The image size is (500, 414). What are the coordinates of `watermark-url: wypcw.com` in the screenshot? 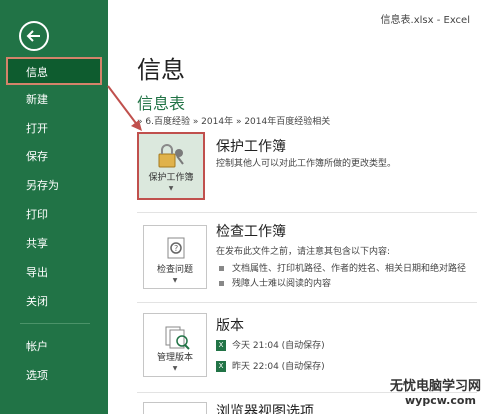 It's located at (440, 400).